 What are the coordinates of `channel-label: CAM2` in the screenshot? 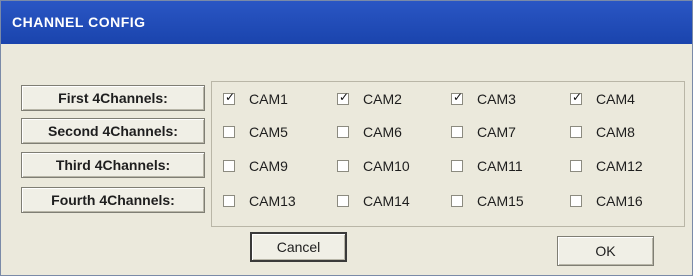 It's located at (382, 99).